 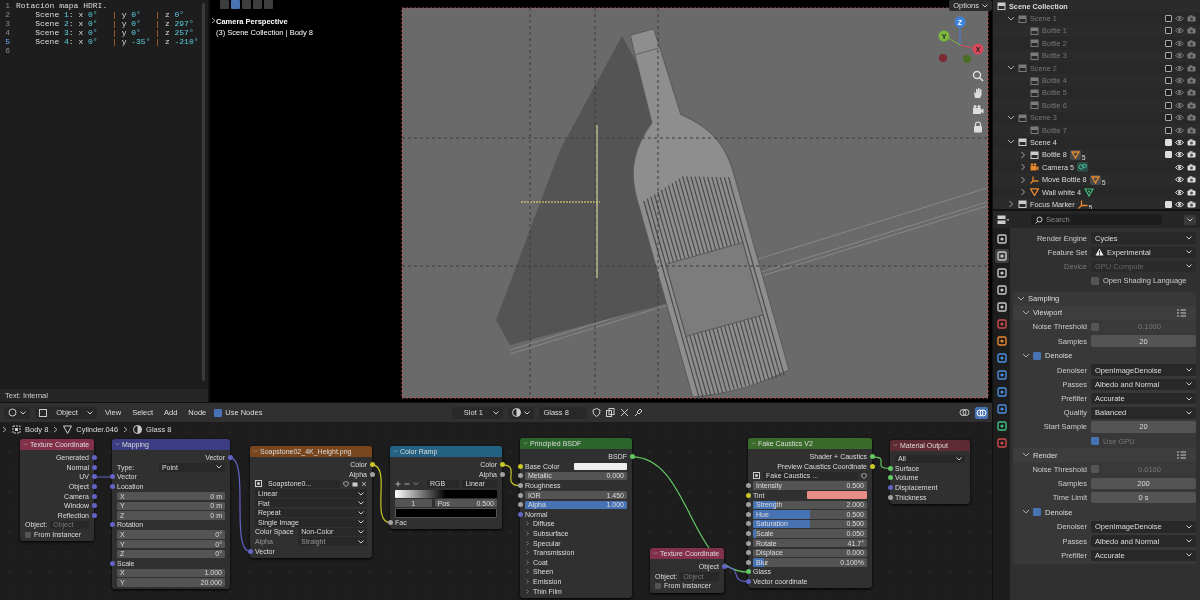 What do you see at coordinates (407, 484) in the screenshot?
I see `minus-icon` at bounding box center [407, 484].